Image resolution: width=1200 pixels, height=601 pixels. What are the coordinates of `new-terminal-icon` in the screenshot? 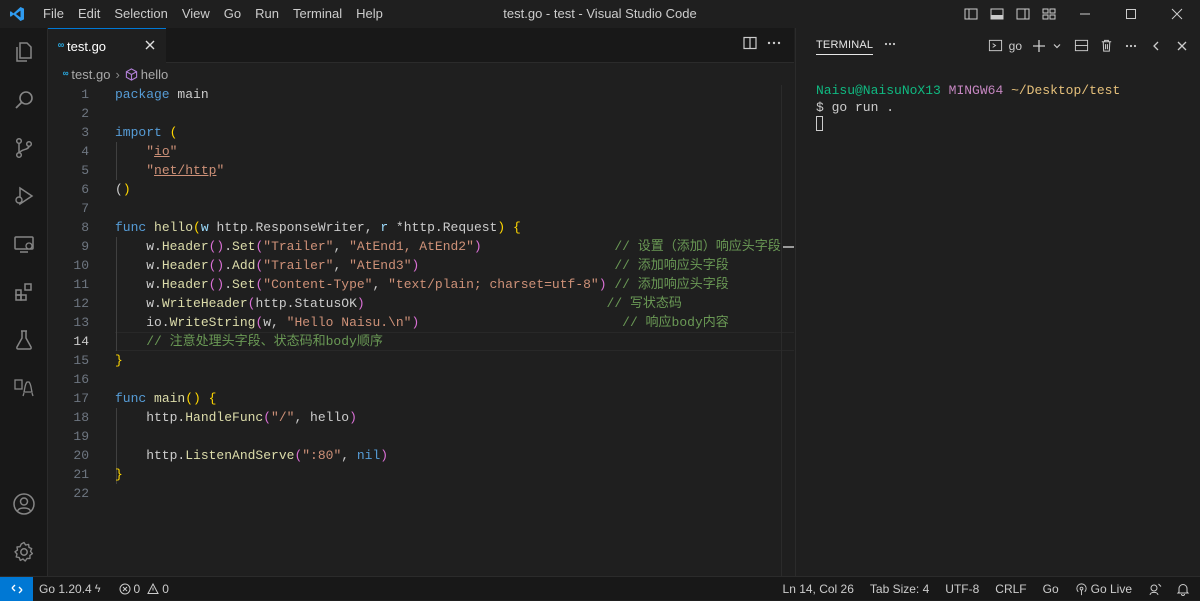 It's located at (1039, 46).